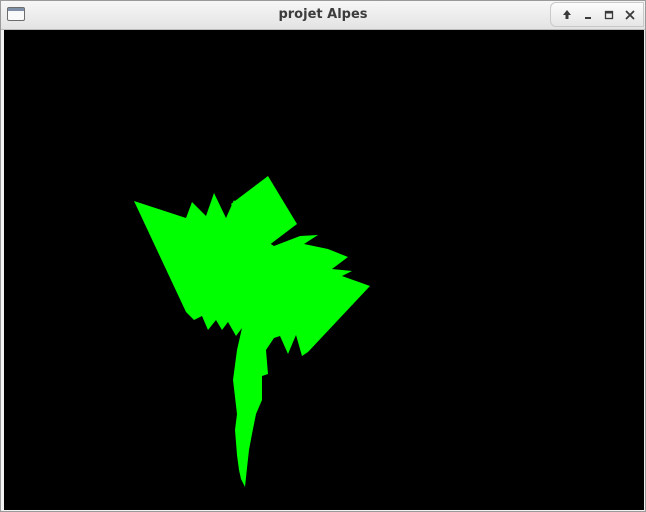 The width and height of the screenshot is (646, 512). What do you see at coordinates (567, 15) in the screenshot?
I see `shade-icon` at bounding box center [567, 15].